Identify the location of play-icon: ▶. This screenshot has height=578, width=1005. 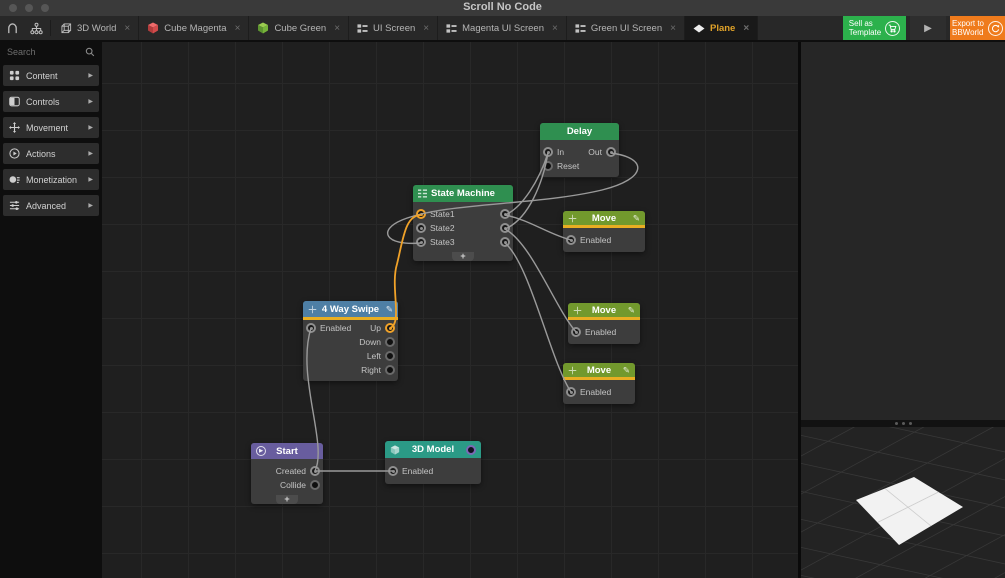
(928, 28).